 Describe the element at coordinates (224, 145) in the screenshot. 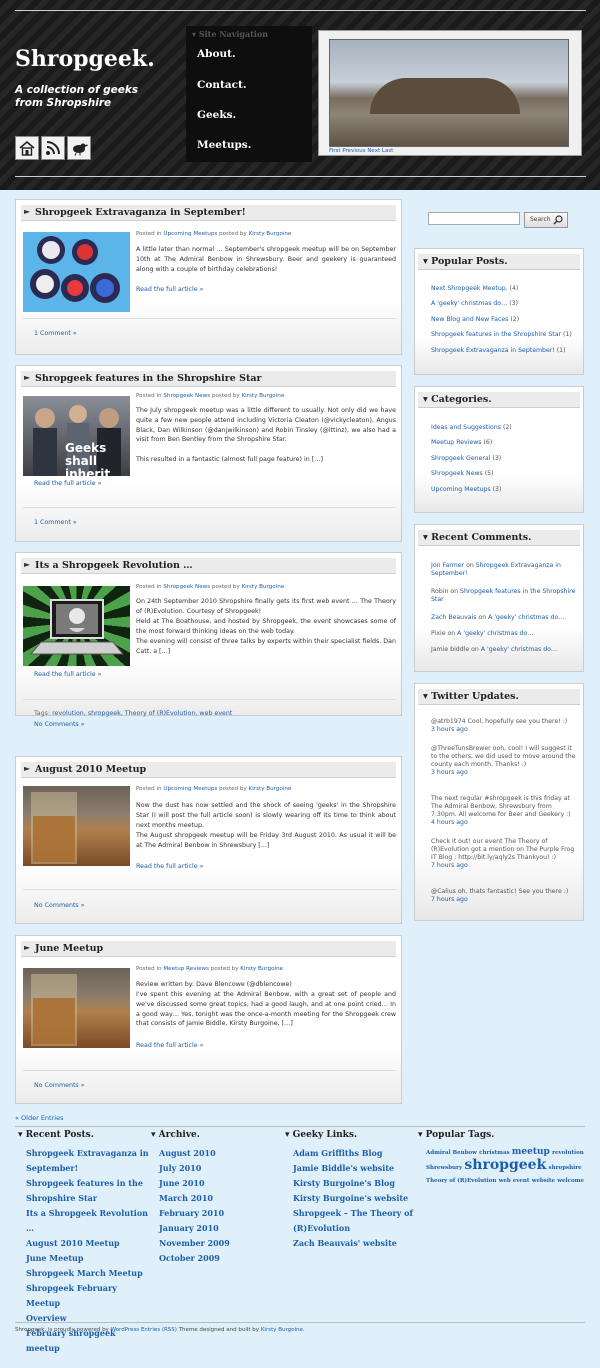

I see `nav-item-meetups: Meetups.` at that location.